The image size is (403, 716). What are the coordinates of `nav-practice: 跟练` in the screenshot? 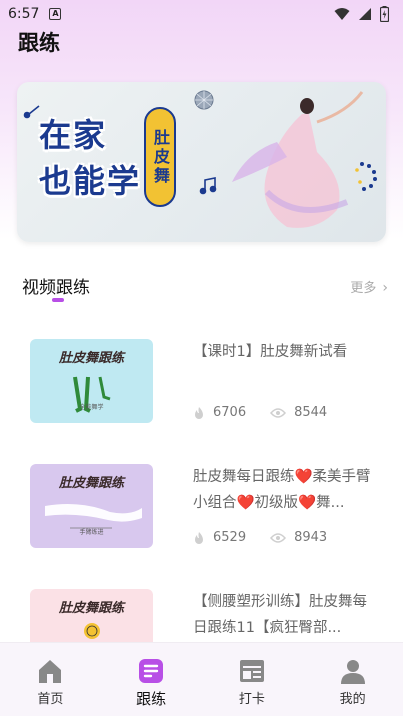 It's located at (151, 679).